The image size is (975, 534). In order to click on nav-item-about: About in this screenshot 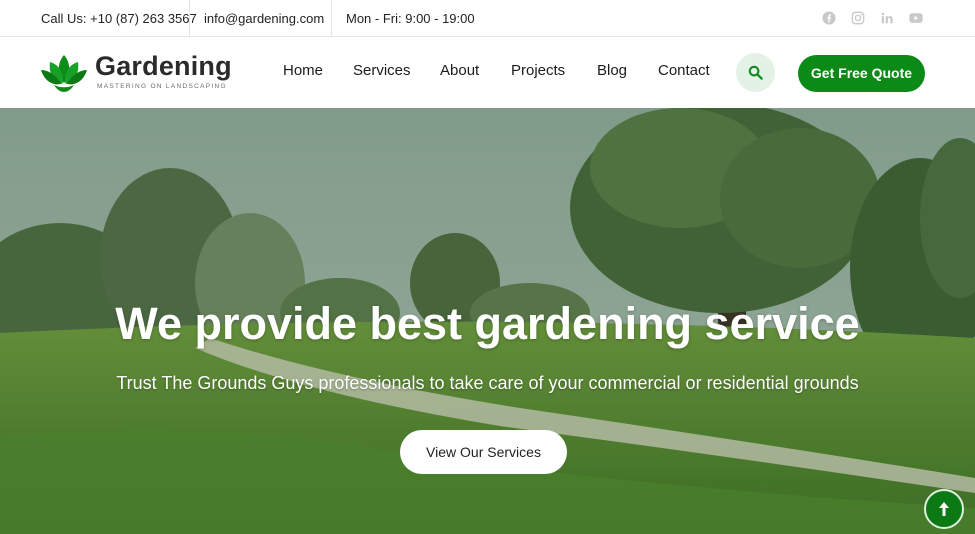, I will do `click(459, 70)`.